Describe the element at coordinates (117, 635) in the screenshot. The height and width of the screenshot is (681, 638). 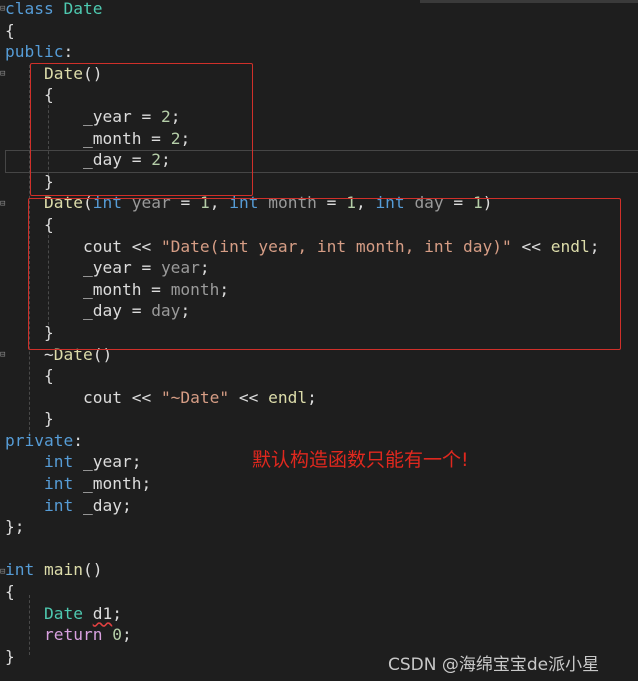
I see `code-token: 0` at that location.